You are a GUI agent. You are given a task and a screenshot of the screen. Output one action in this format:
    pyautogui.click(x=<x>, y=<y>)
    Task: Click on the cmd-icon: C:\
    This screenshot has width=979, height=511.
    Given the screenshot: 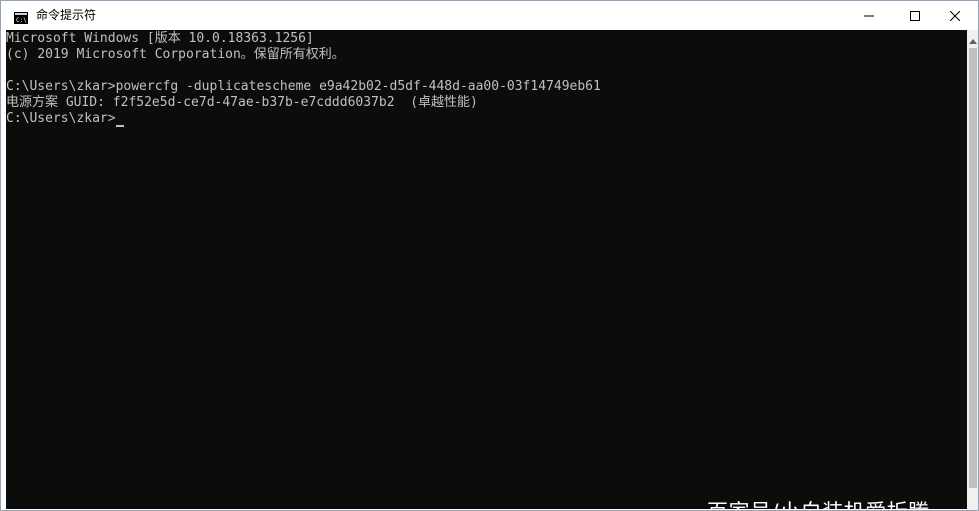 What is the action you would take?
    pyautogui.click(x=21, y=16)
    